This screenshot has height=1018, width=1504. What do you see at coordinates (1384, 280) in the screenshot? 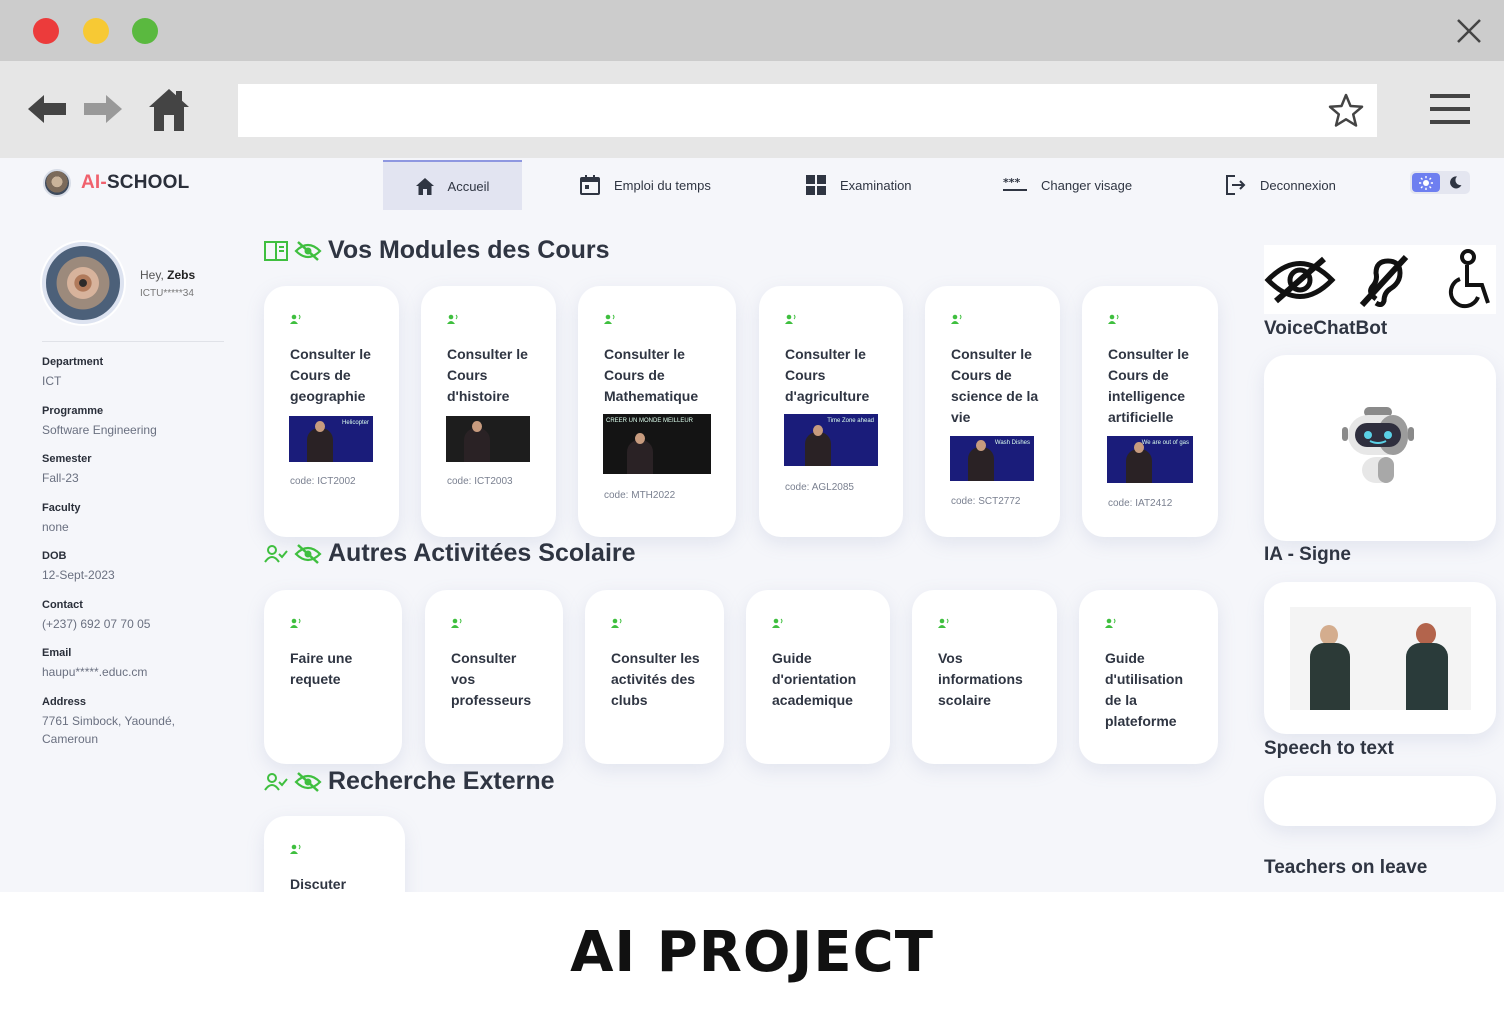
I see `hearing-impaired-icon` at bounding box center [1384, 280].